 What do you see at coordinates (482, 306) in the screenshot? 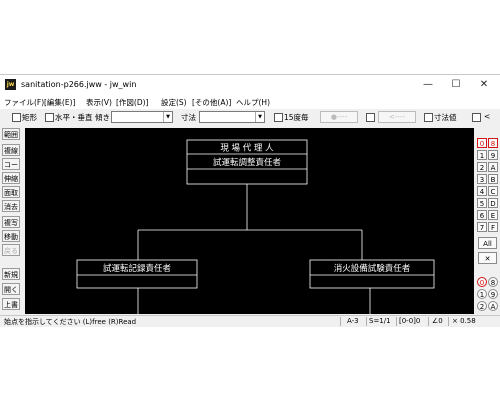
I see `layer-2-button: 2` at bounding box center [482, 306].